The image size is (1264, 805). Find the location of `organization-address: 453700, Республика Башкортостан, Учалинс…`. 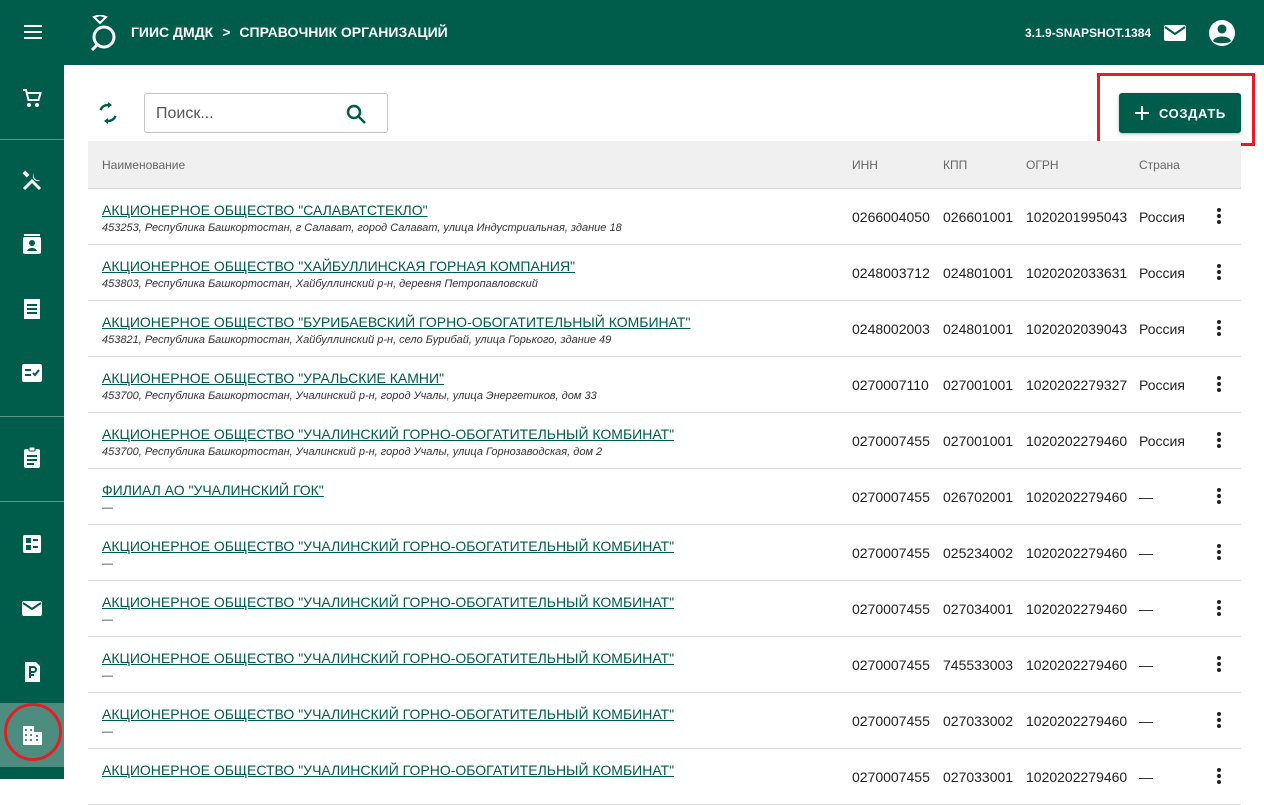

organization-address: 453700, Республика Башкортостан, Учалинс… is located at coordinates (352, 452).